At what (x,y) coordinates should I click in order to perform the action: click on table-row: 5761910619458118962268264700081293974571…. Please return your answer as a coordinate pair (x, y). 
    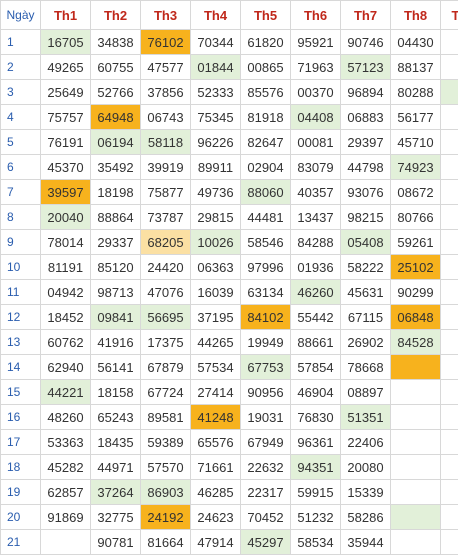
    Looking at the image, I should click on (229, 142).